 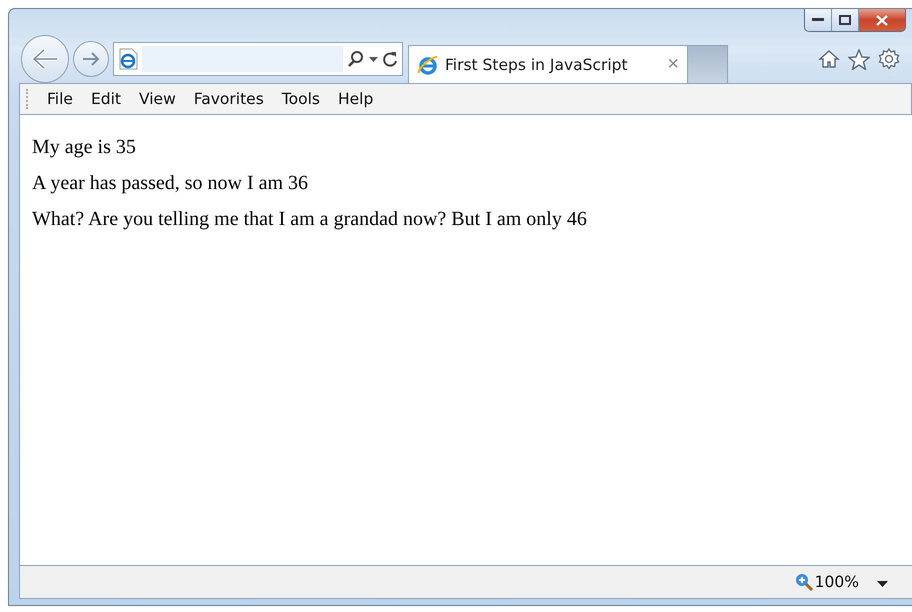 I want to click on browser-tab: First Steps in JavaScript ×, so click(x=548, y=64).